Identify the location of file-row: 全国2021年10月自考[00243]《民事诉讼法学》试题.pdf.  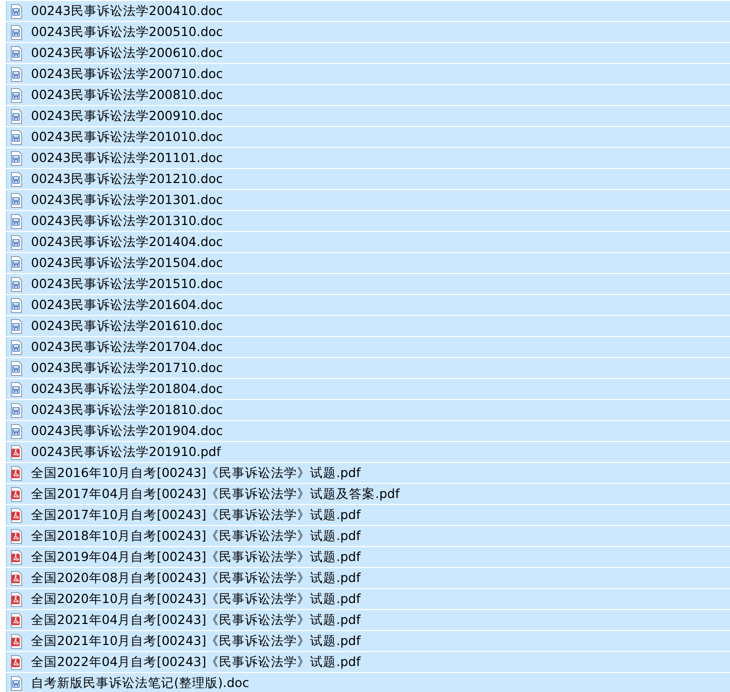
(368, 641).